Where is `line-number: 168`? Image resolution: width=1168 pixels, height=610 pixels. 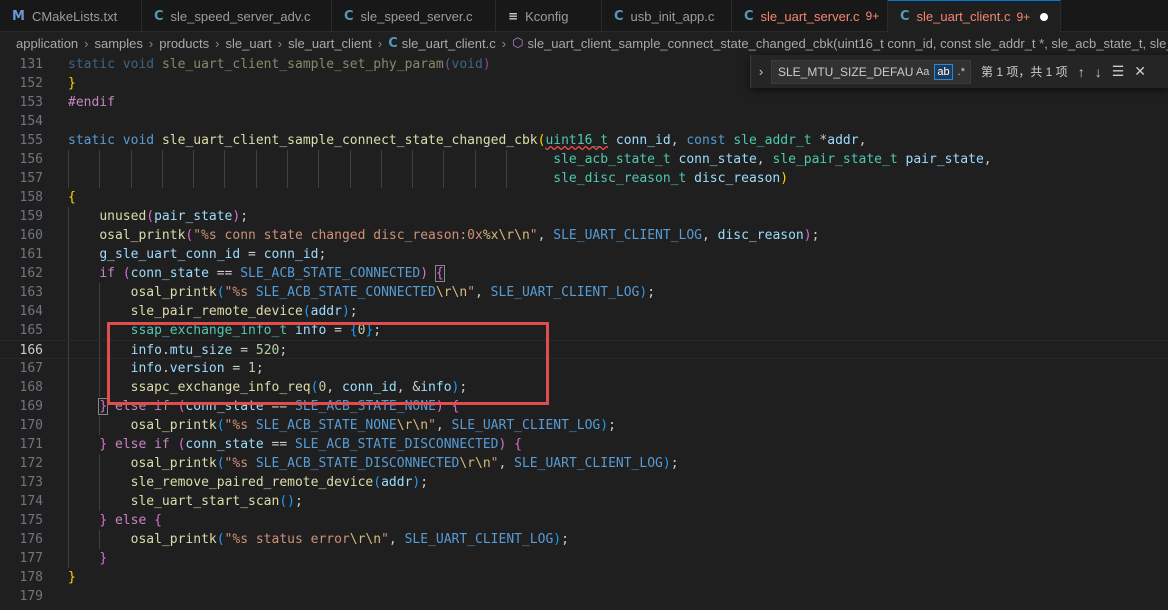 line-number: 168 is located at coordinates (31, 387).